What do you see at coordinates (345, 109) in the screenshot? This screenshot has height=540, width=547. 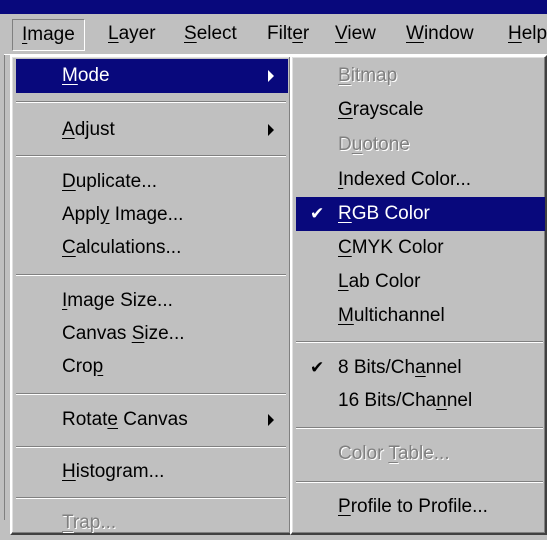 I see `grayscale-mnemonic: G` at bounding box center [345, 109].